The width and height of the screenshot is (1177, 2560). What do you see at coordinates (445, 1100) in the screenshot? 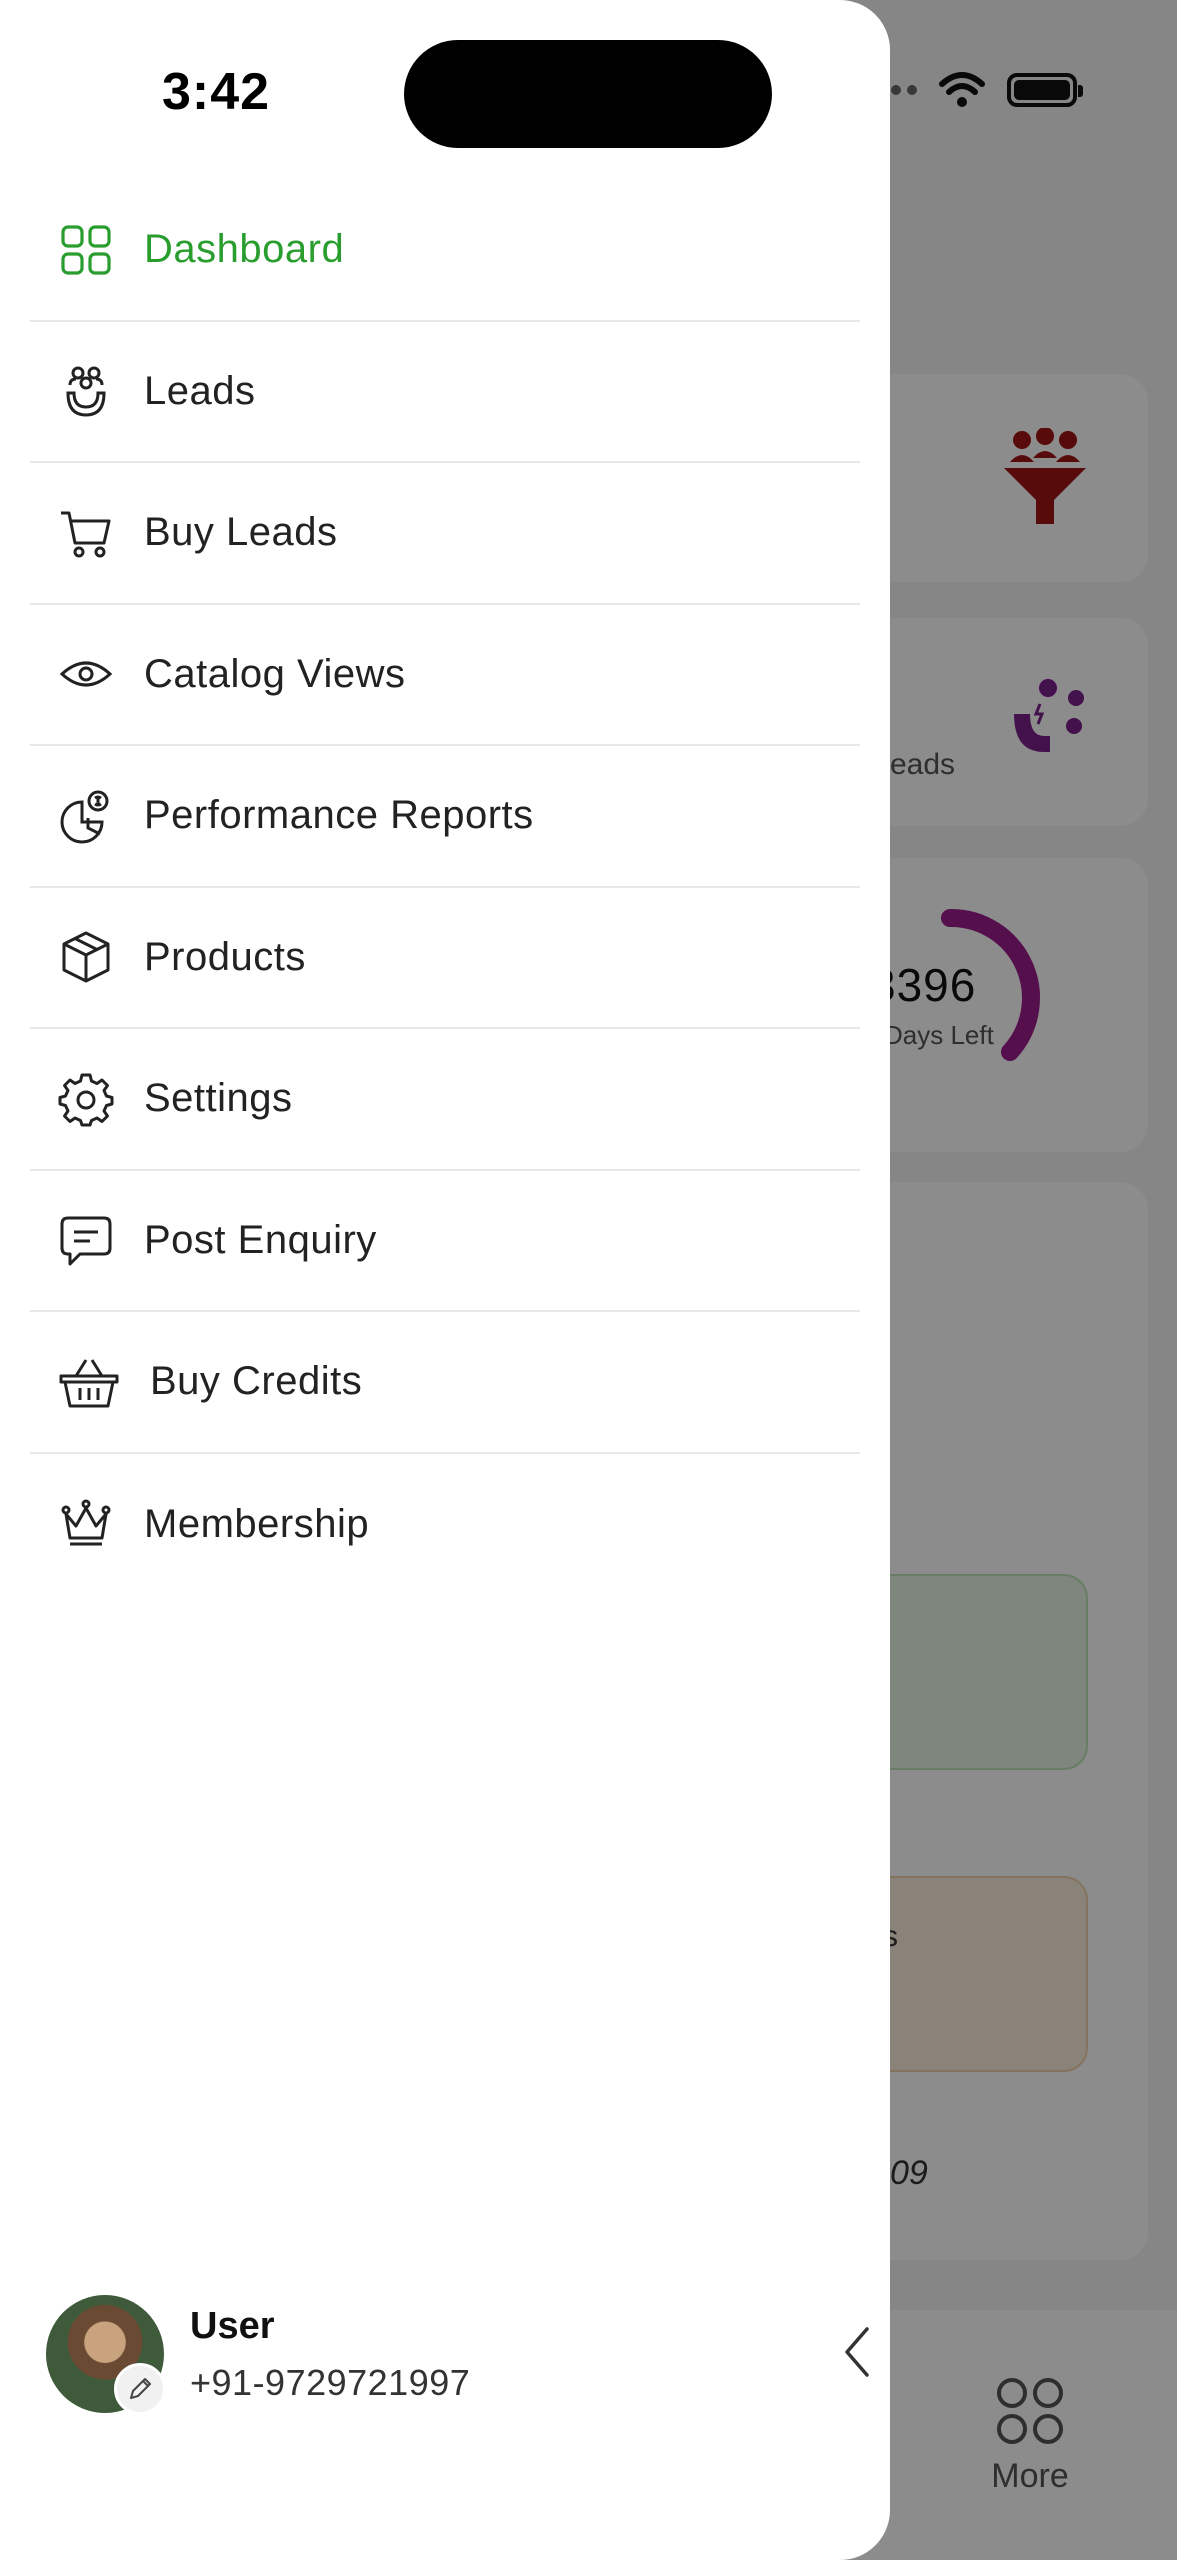
I see `menu-item-settings: Settings` at bounding box center [445, 1100].